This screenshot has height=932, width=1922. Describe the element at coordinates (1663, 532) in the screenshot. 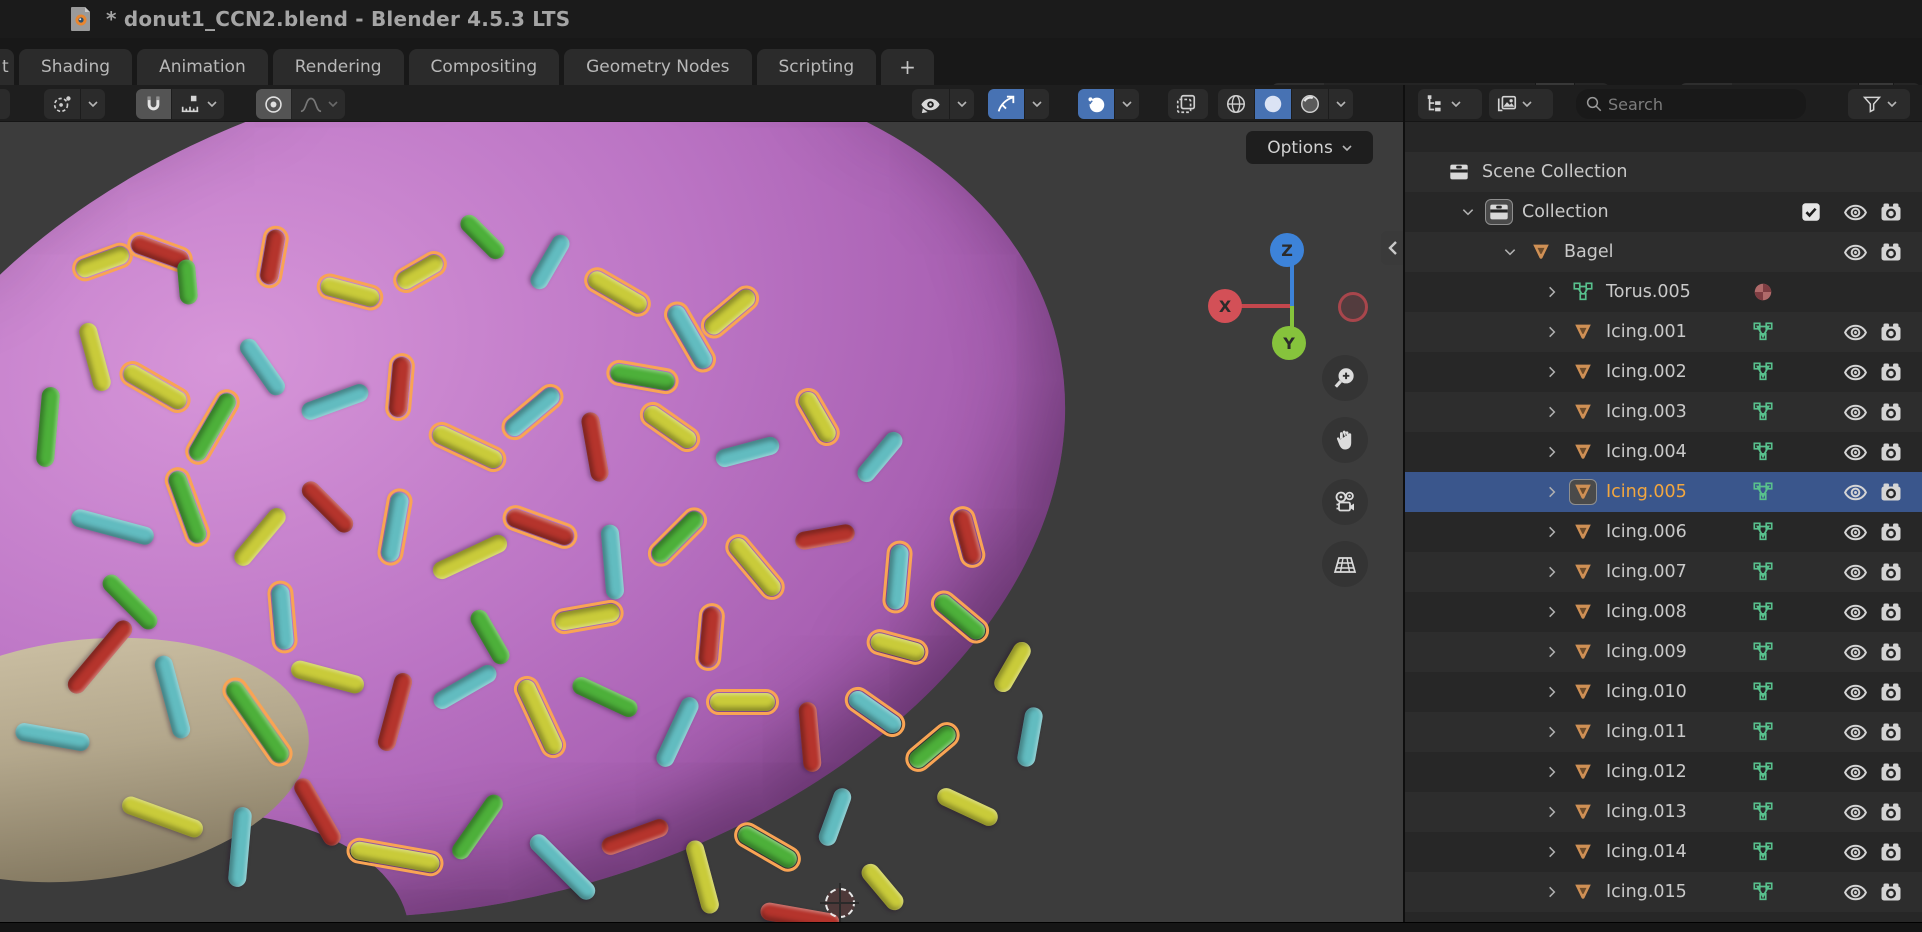

I see `outliner-row-icing-006: Icing.006` at that location.